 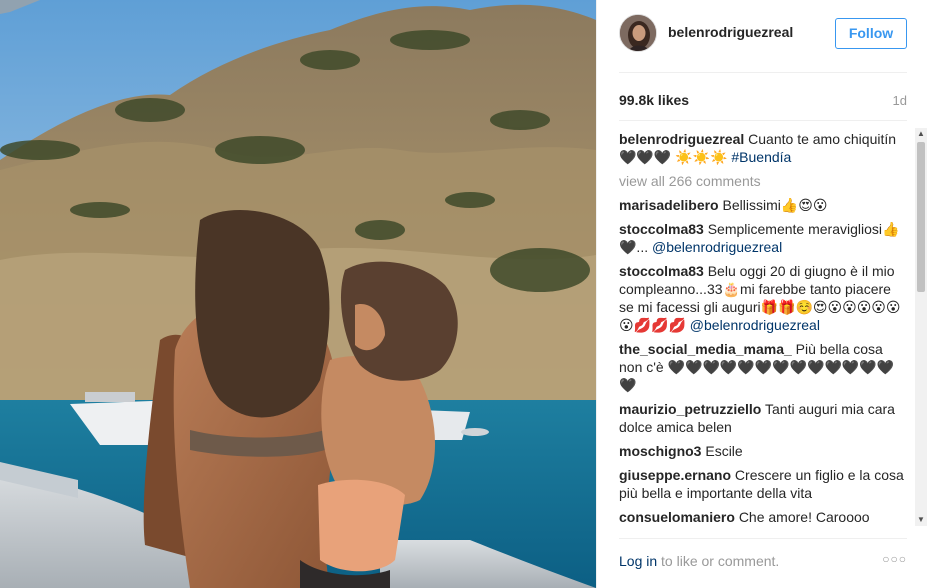 What do you see at coordinates (921, 520) in the screenshot?
I see `scroll-down-arrow-icon: ▼` at bounding box center [921, 520].